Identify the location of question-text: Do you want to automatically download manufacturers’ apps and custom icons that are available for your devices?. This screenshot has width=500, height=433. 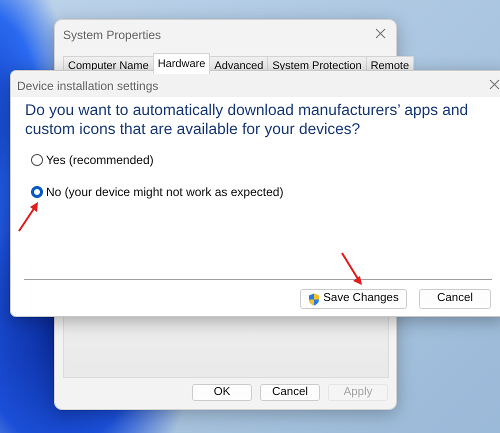
(247, 120).